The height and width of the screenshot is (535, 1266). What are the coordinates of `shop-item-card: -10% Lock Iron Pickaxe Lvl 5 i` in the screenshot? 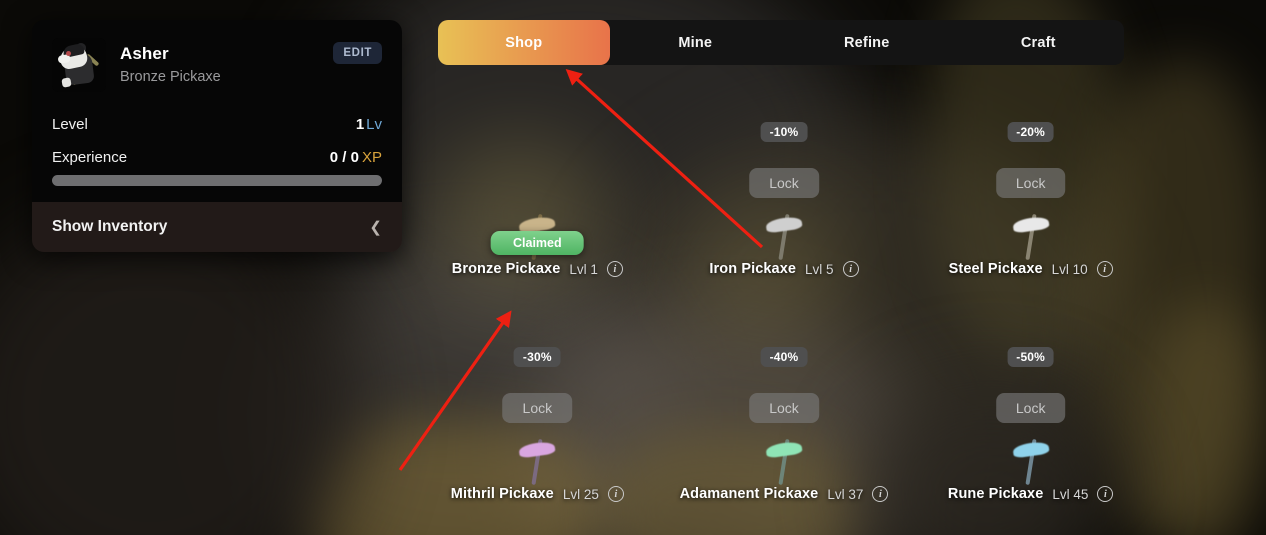 It's located at (784, 190).